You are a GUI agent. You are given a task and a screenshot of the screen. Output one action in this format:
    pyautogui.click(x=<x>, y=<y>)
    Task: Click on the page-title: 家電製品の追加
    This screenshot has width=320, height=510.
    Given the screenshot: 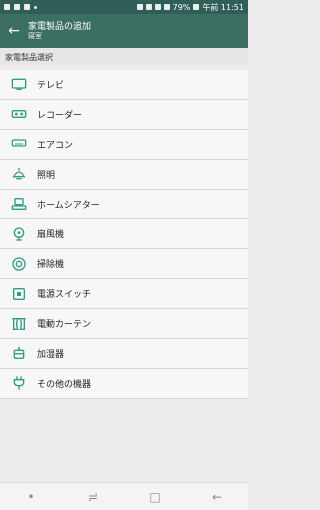 What is the action you would take?
    pyautogui.click(x=60, y=26)
    